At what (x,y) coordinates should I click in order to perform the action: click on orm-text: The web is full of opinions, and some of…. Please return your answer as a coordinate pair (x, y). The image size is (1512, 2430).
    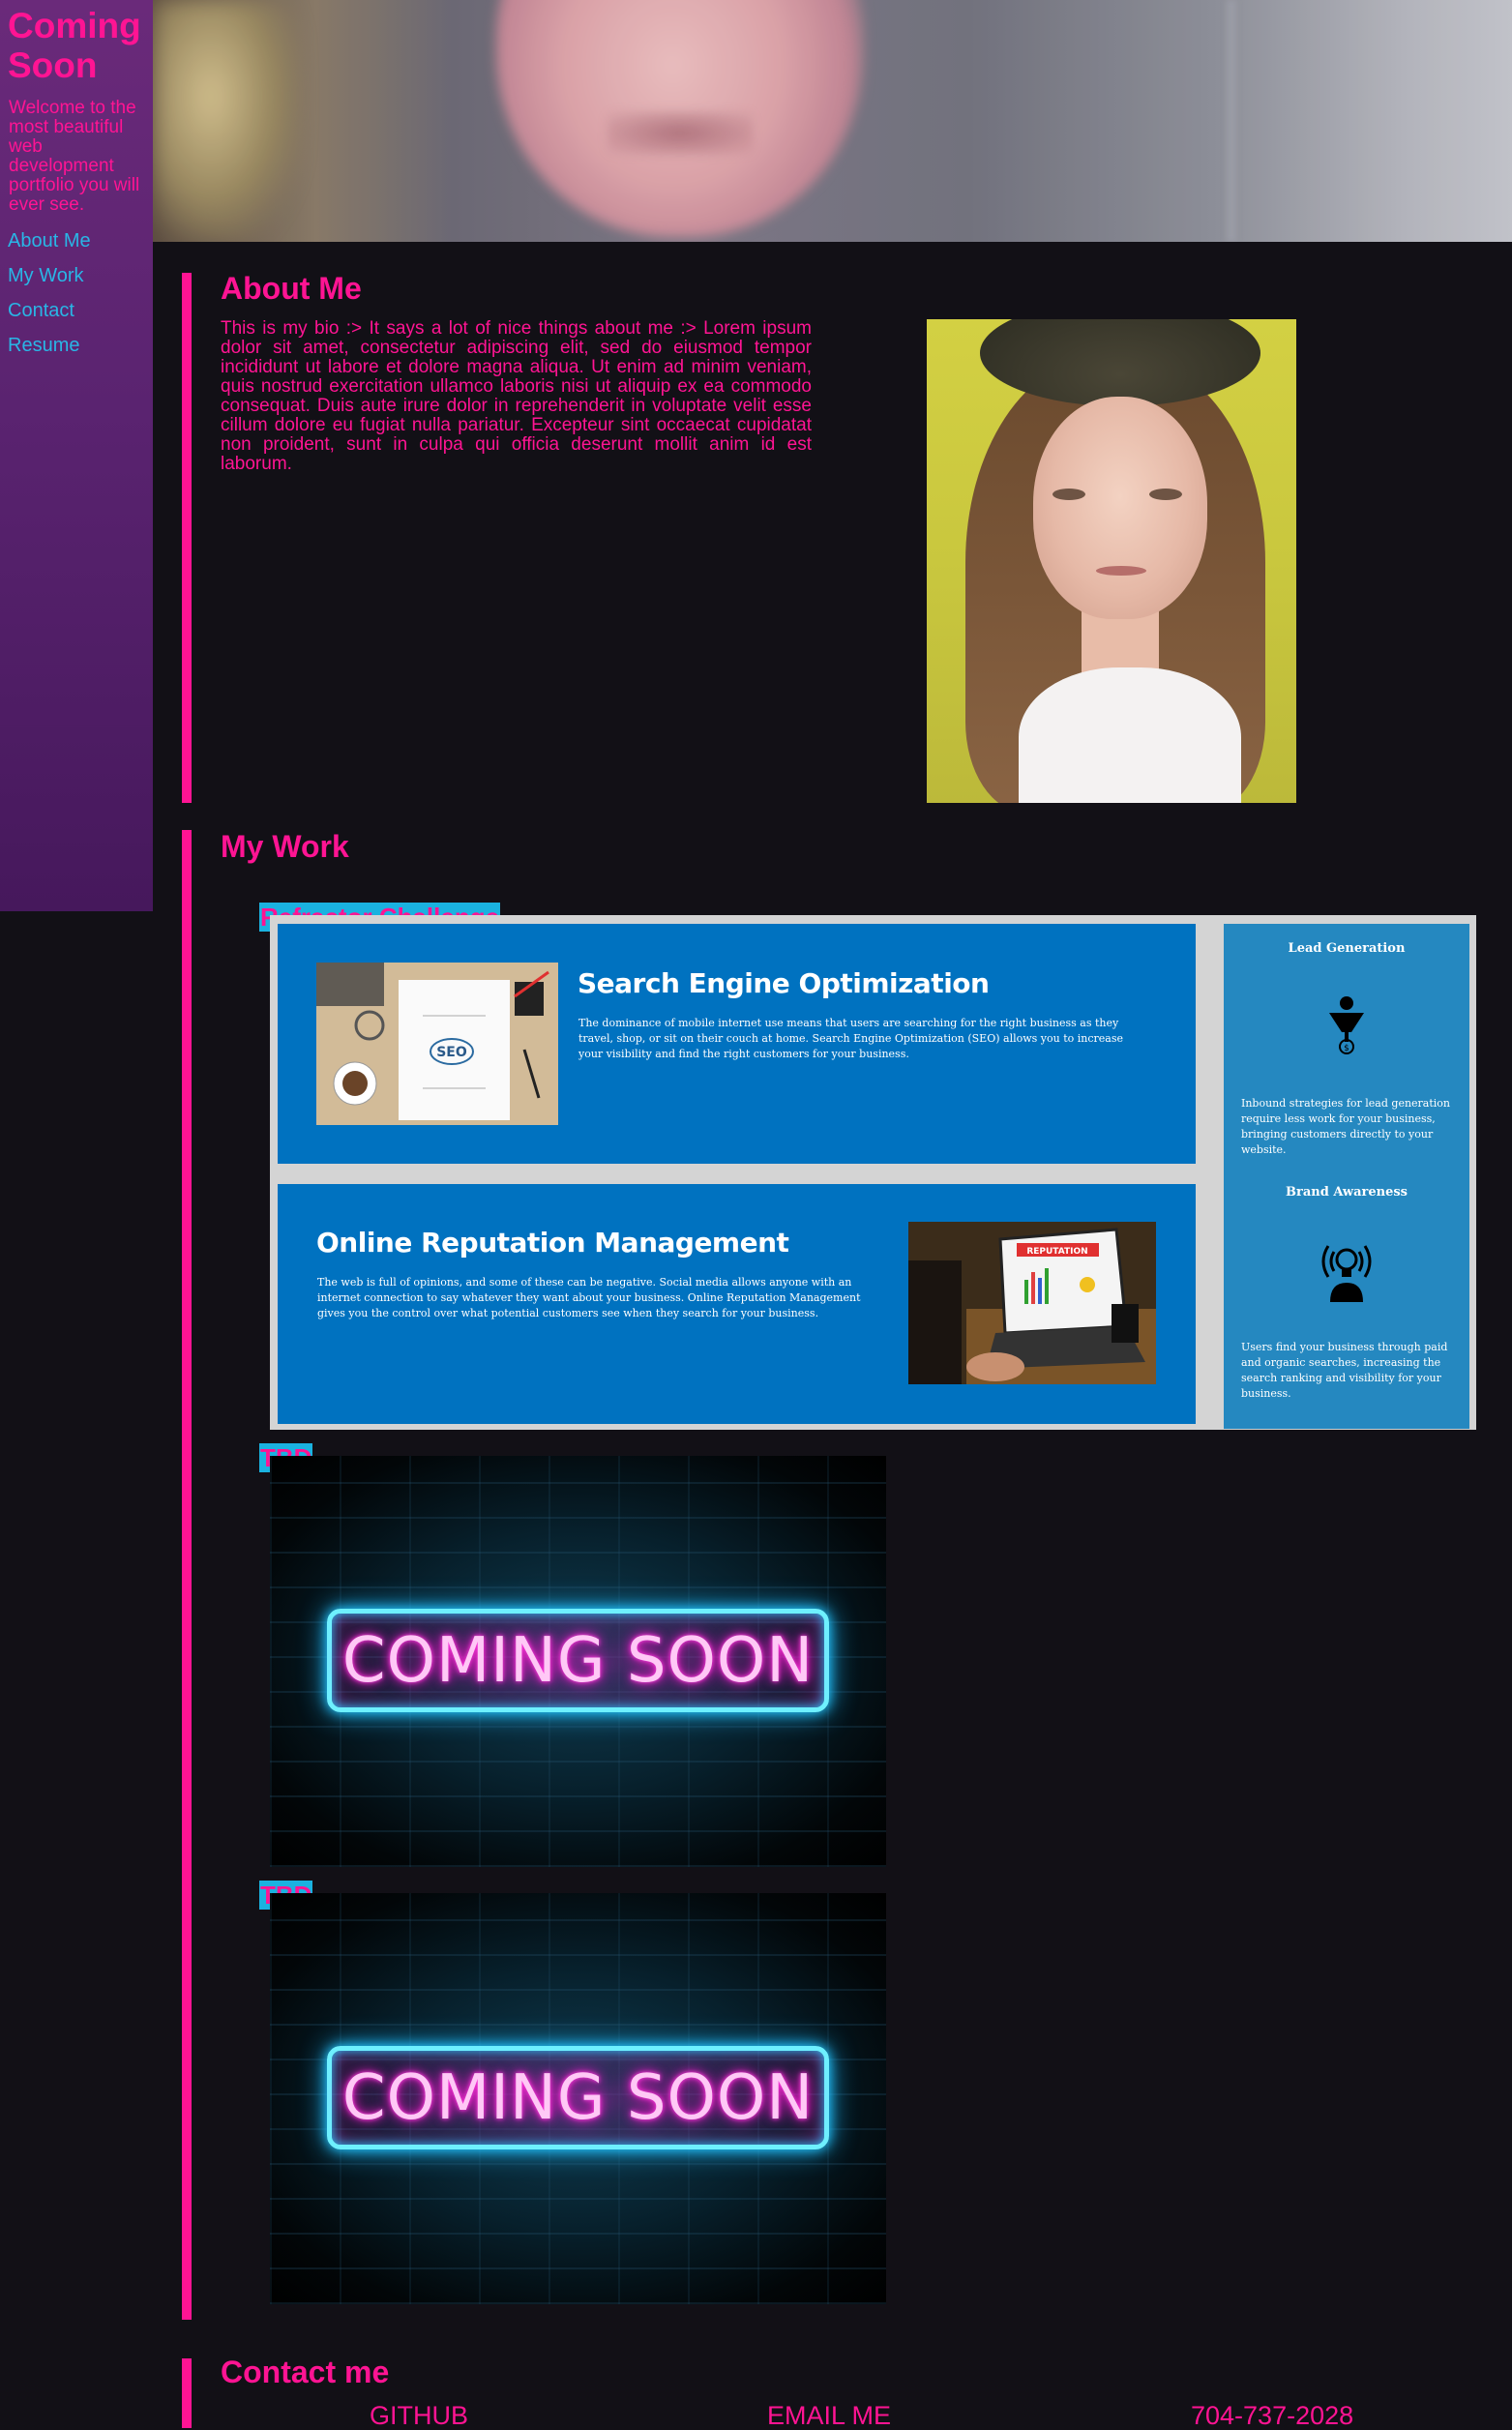
    Looking at the image, I should click on (589, 1297).